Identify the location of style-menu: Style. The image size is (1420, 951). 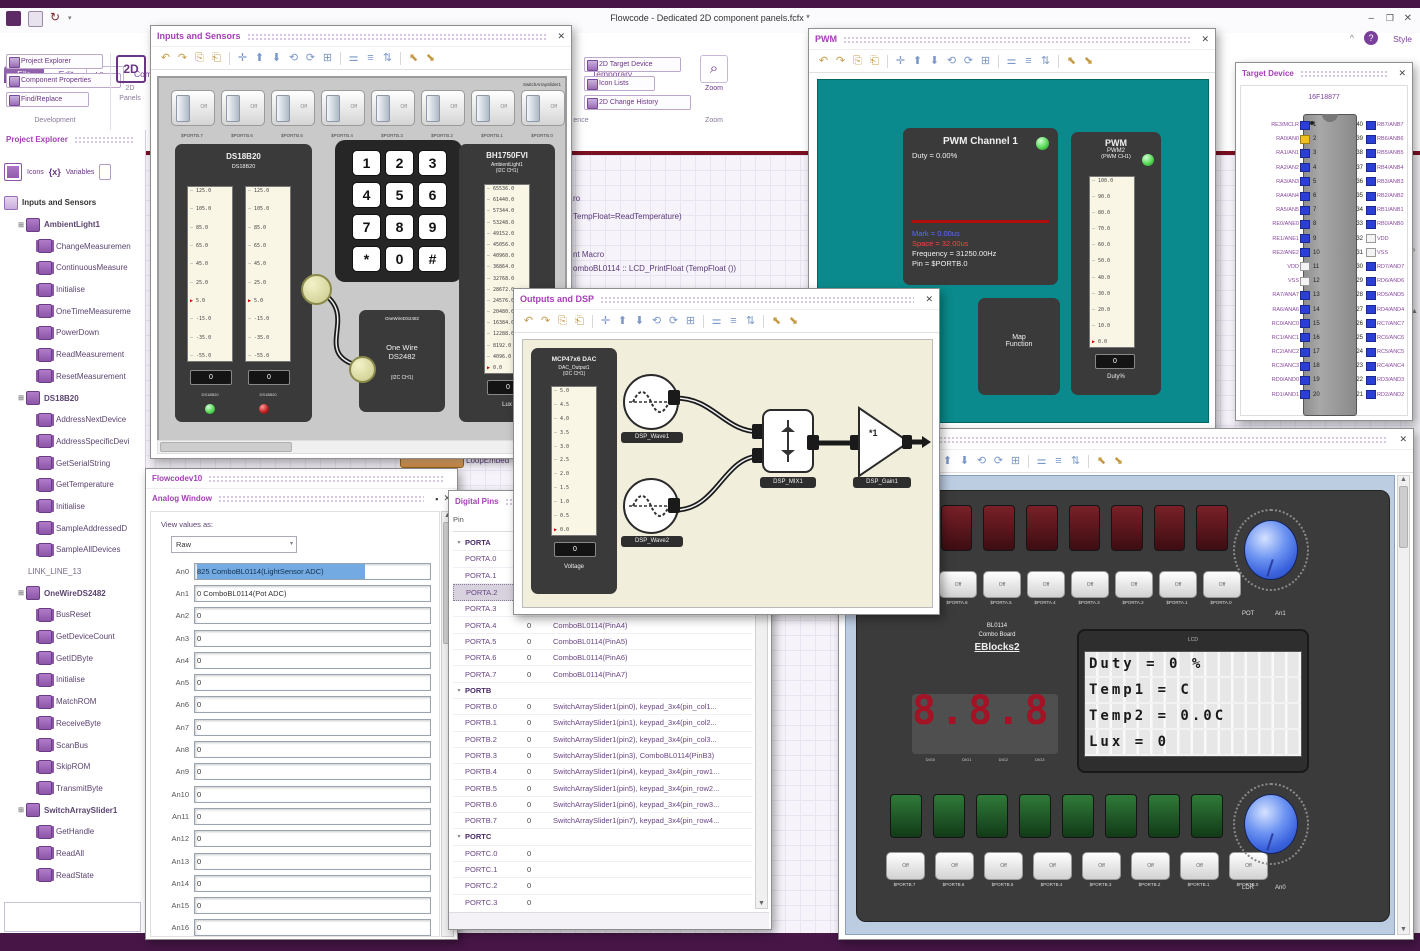
(1402, 39).